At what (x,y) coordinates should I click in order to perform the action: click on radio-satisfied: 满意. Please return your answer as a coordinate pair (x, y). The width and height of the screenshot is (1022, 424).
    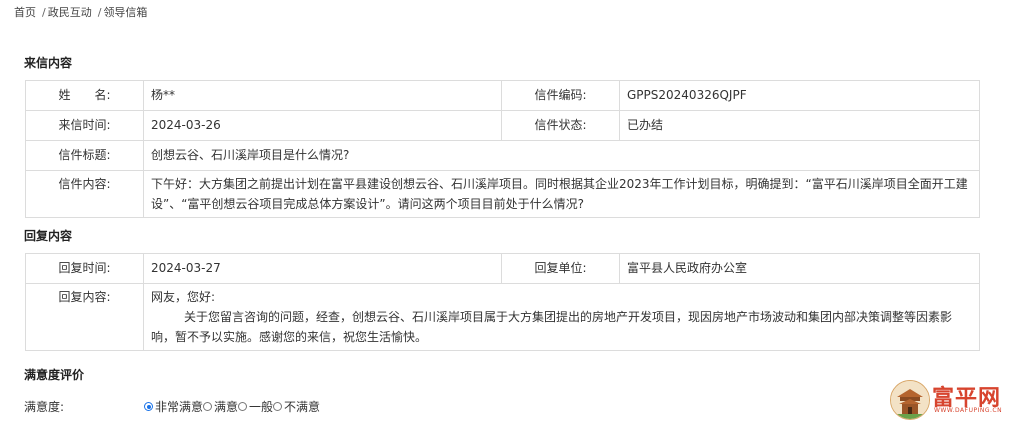
    Looking at the image, I should click on (220, 406).